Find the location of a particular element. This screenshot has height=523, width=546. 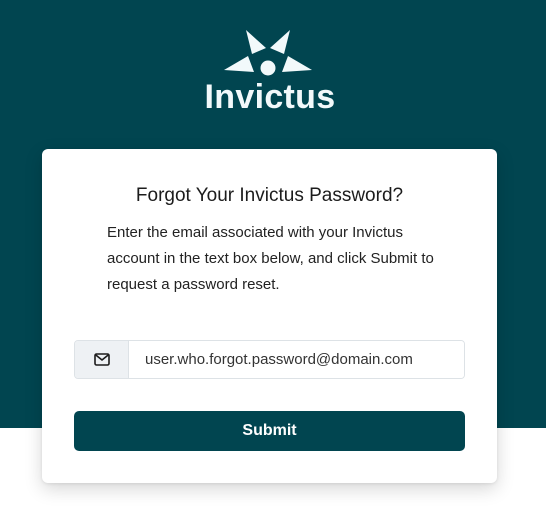

envelope-icon is located at coordinates (101, 359).